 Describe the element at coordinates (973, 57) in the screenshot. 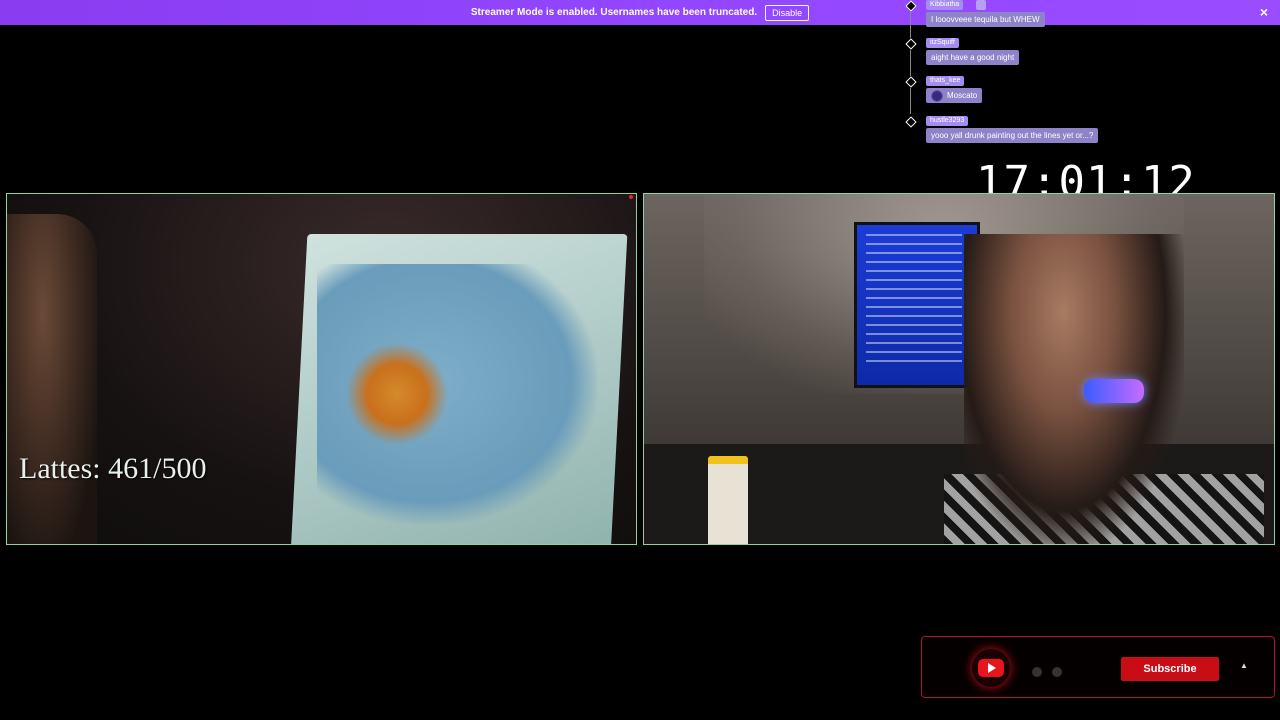

I see `chat-text: aight have a good night` at that location.